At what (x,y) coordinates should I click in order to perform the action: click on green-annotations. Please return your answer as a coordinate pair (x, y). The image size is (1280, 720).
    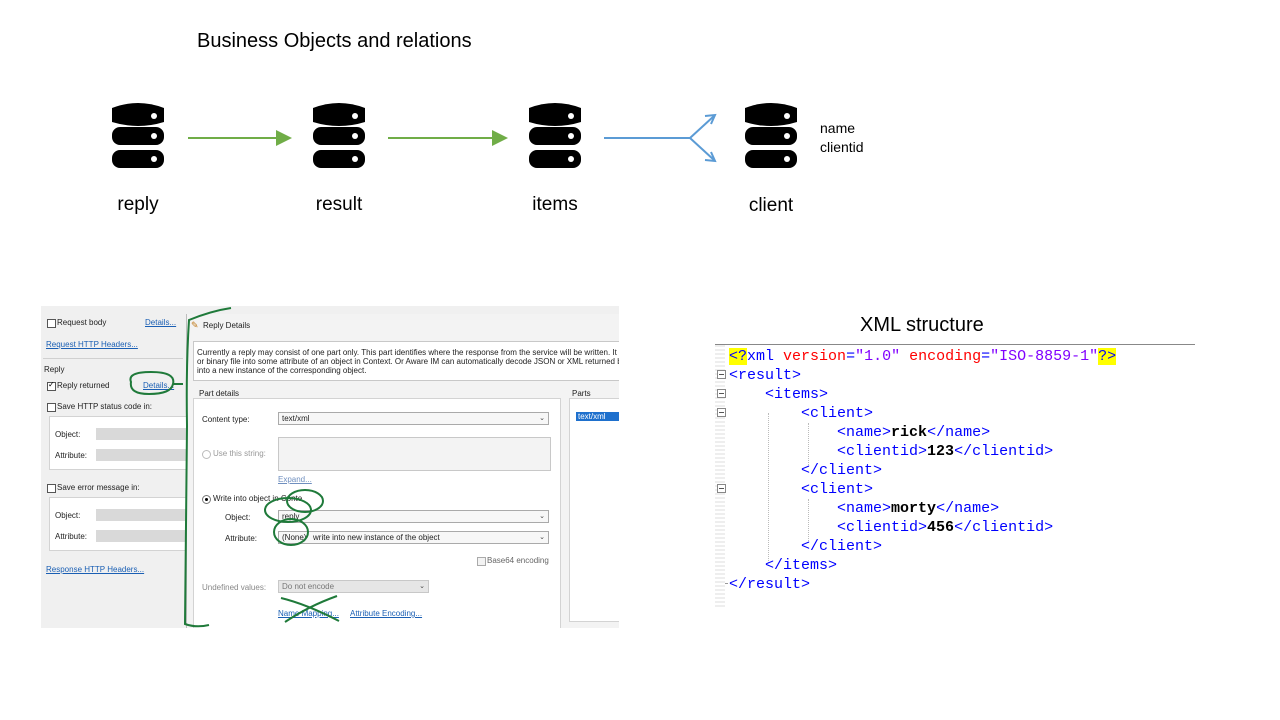
    Looking at the image, I should click on (234, 467).